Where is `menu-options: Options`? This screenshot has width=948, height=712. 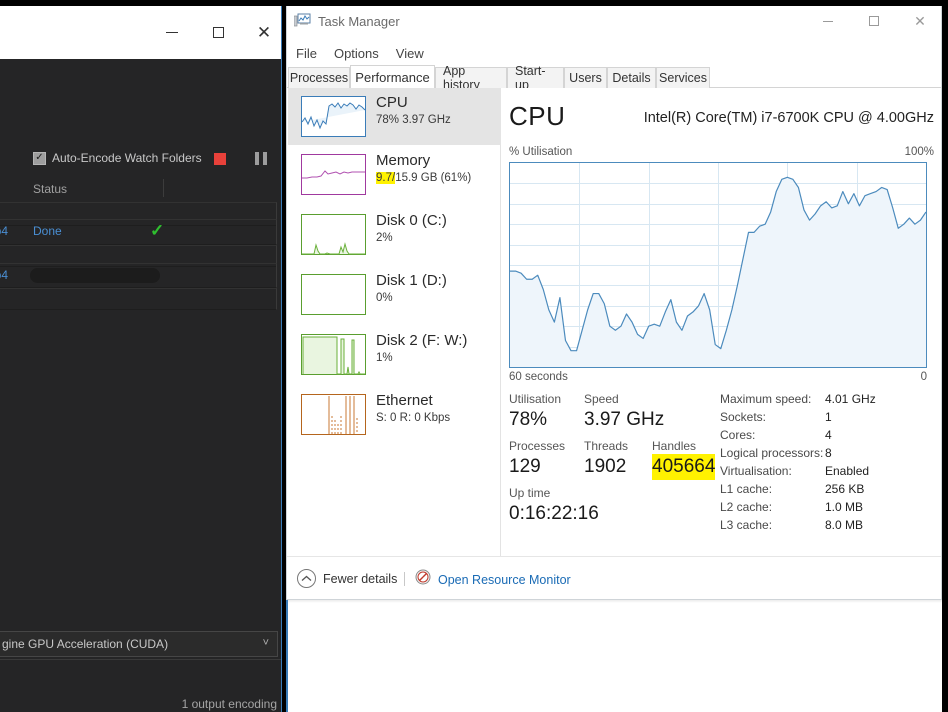 menu-options: Options is located at coordinates (356, 53).